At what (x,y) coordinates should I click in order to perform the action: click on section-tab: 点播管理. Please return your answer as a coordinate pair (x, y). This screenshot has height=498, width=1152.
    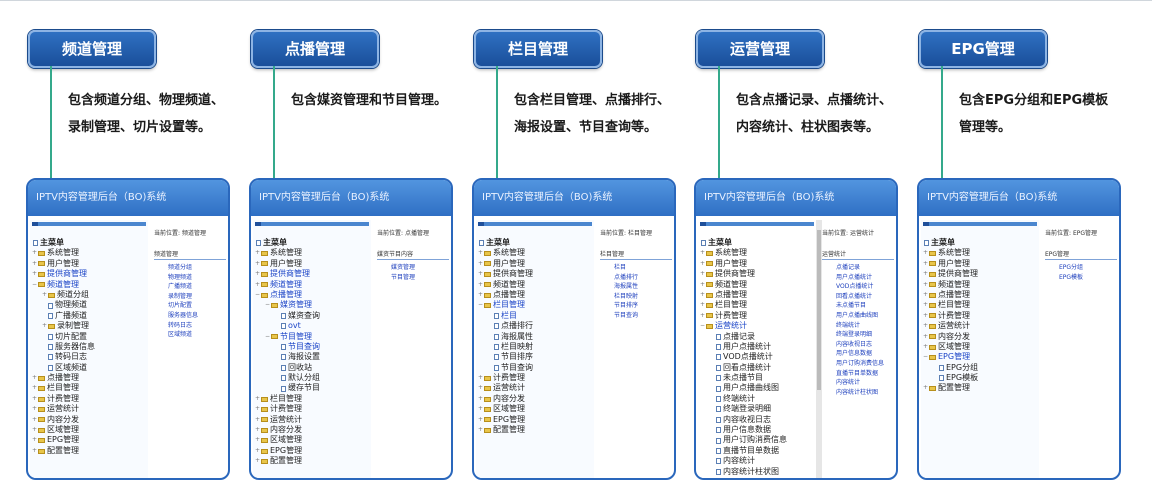
    Looking at the image, I should click on (315, 49).